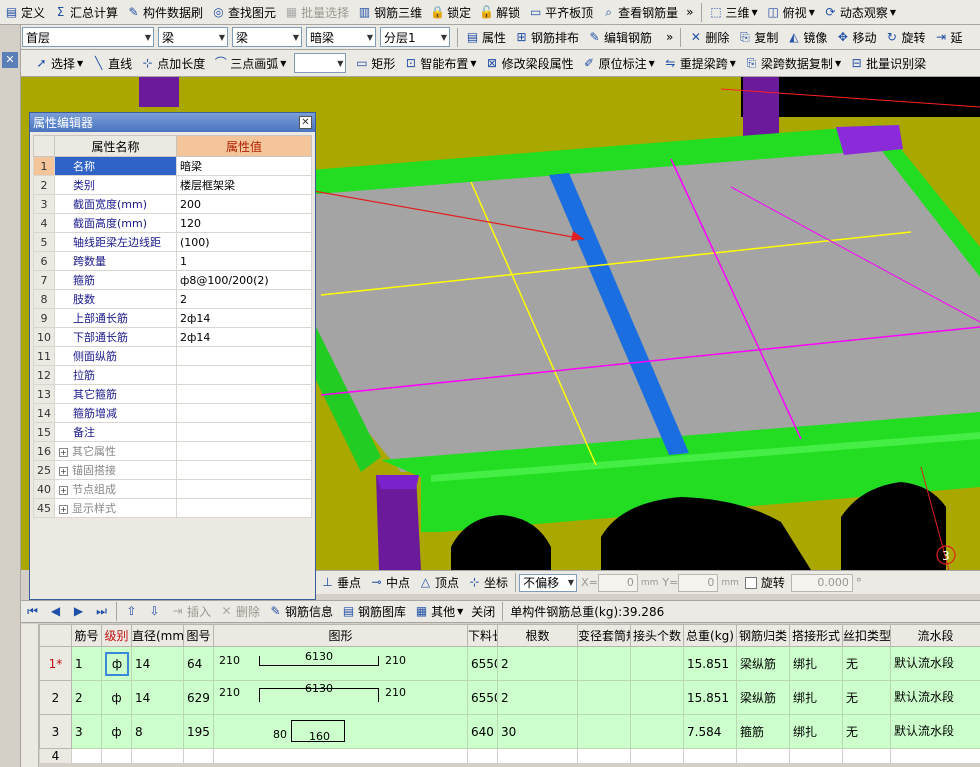 The height and width of the screenshot is (767, 980). Describe the element at coordinates (172, 432) in the screenshot. I see `property-row: 15 备注` at that location.